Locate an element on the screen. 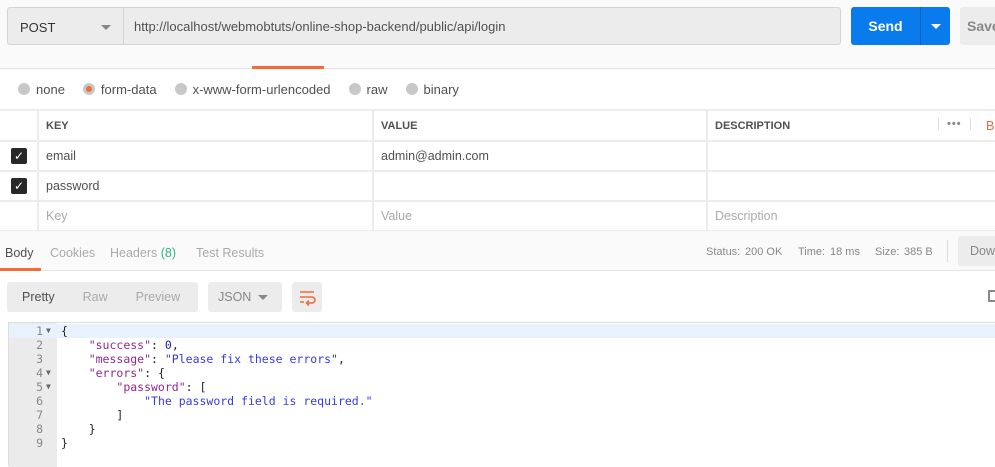 Image resolution: width=995 pixels, height=467 pixels. code-line: 9} is located at coordinates (502, 443).